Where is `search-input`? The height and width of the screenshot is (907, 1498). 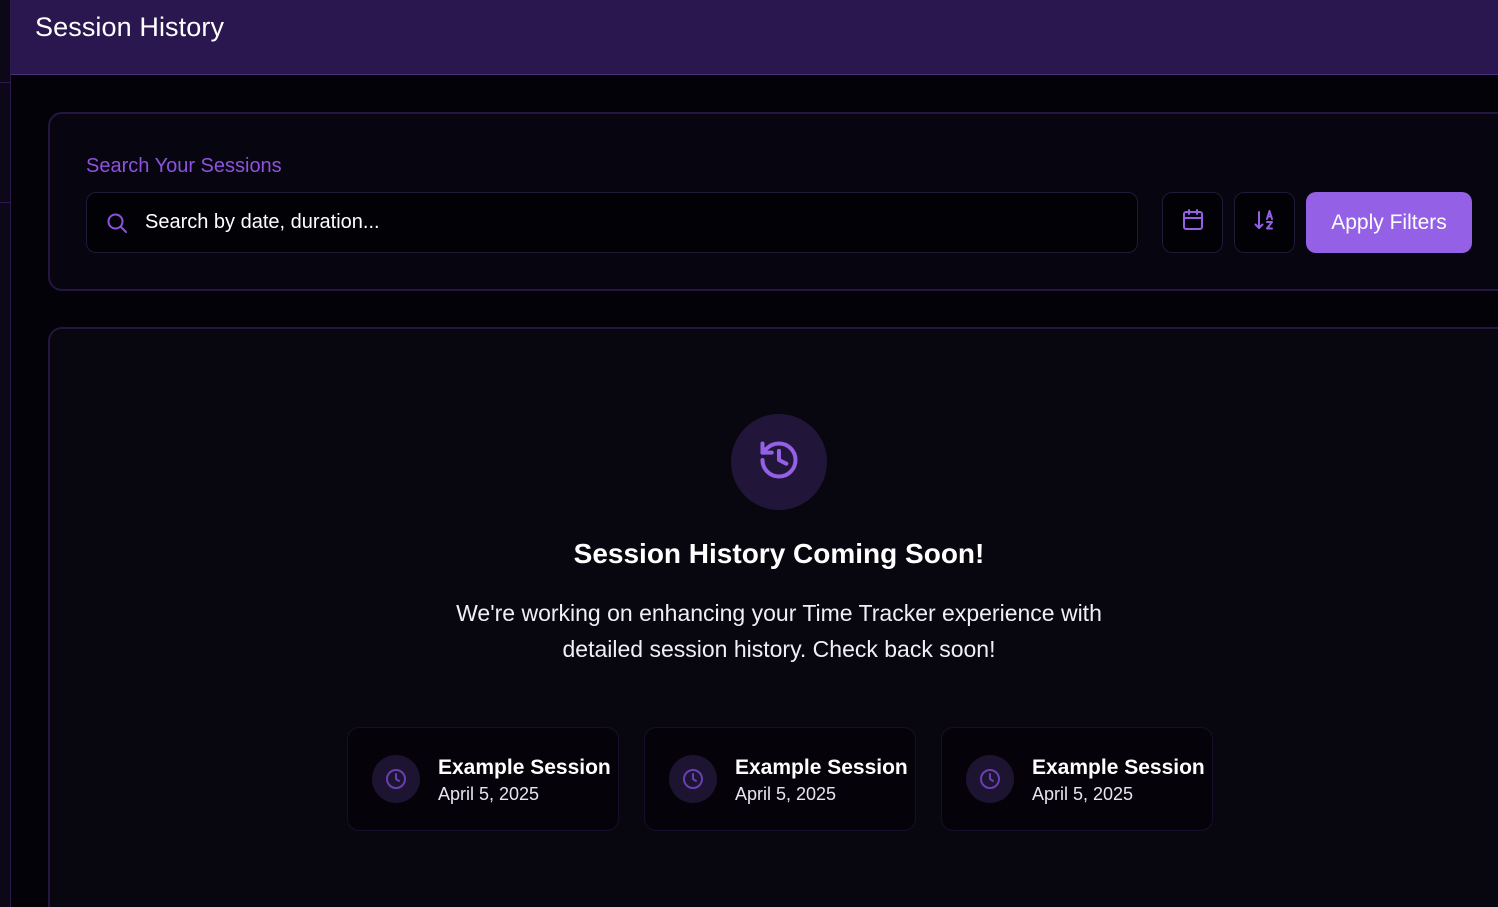
search-input is located at coordinates (635, 222).